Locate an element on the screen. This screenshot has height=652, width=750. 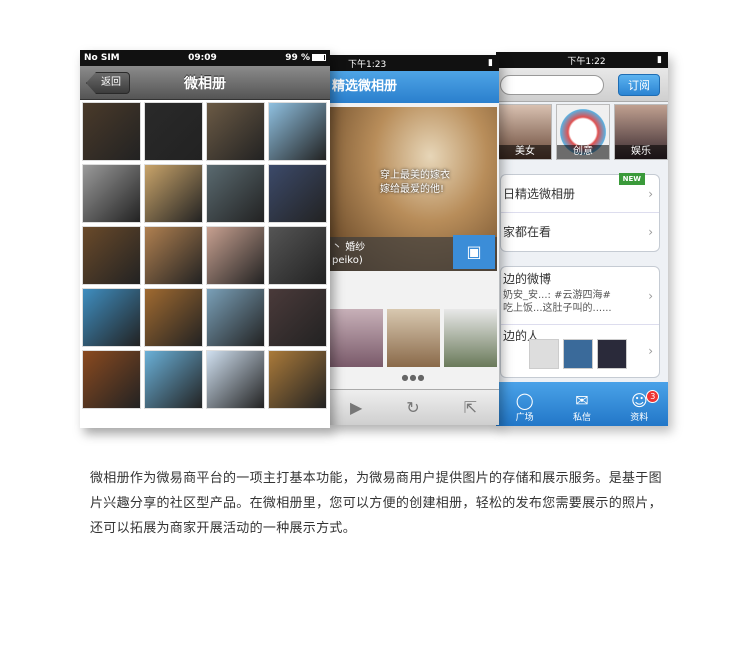
search-input is located at coordinates (552, 85).